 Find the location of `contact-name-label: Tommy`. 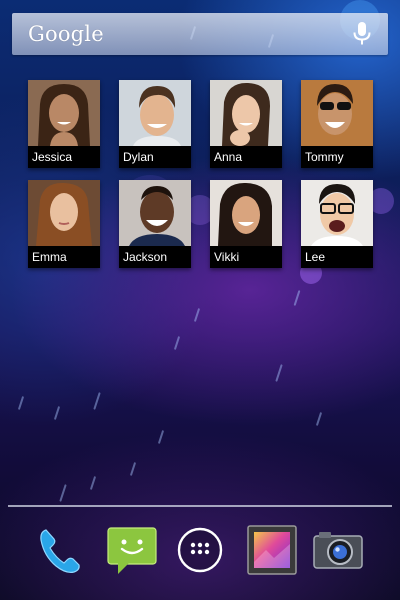

contact-name-label: Tommy is located at coordinates (337, 157).